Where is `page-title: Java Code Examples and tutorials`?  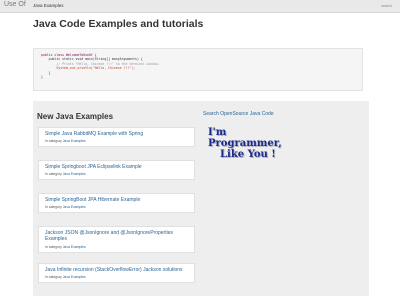 page-title: Java Code Examples and tutorials is located at coordinates (118, 24).